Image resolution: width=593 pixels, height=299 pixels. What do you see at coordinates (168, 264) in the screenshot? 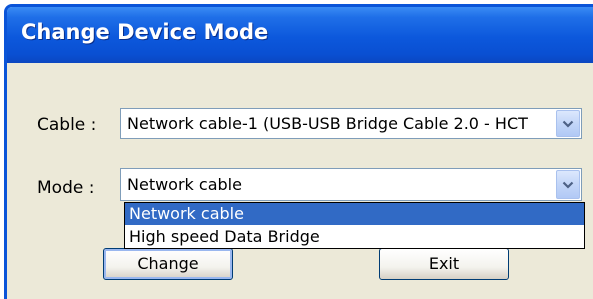
I see `change-button: Change` at bounding box center [168, 264].